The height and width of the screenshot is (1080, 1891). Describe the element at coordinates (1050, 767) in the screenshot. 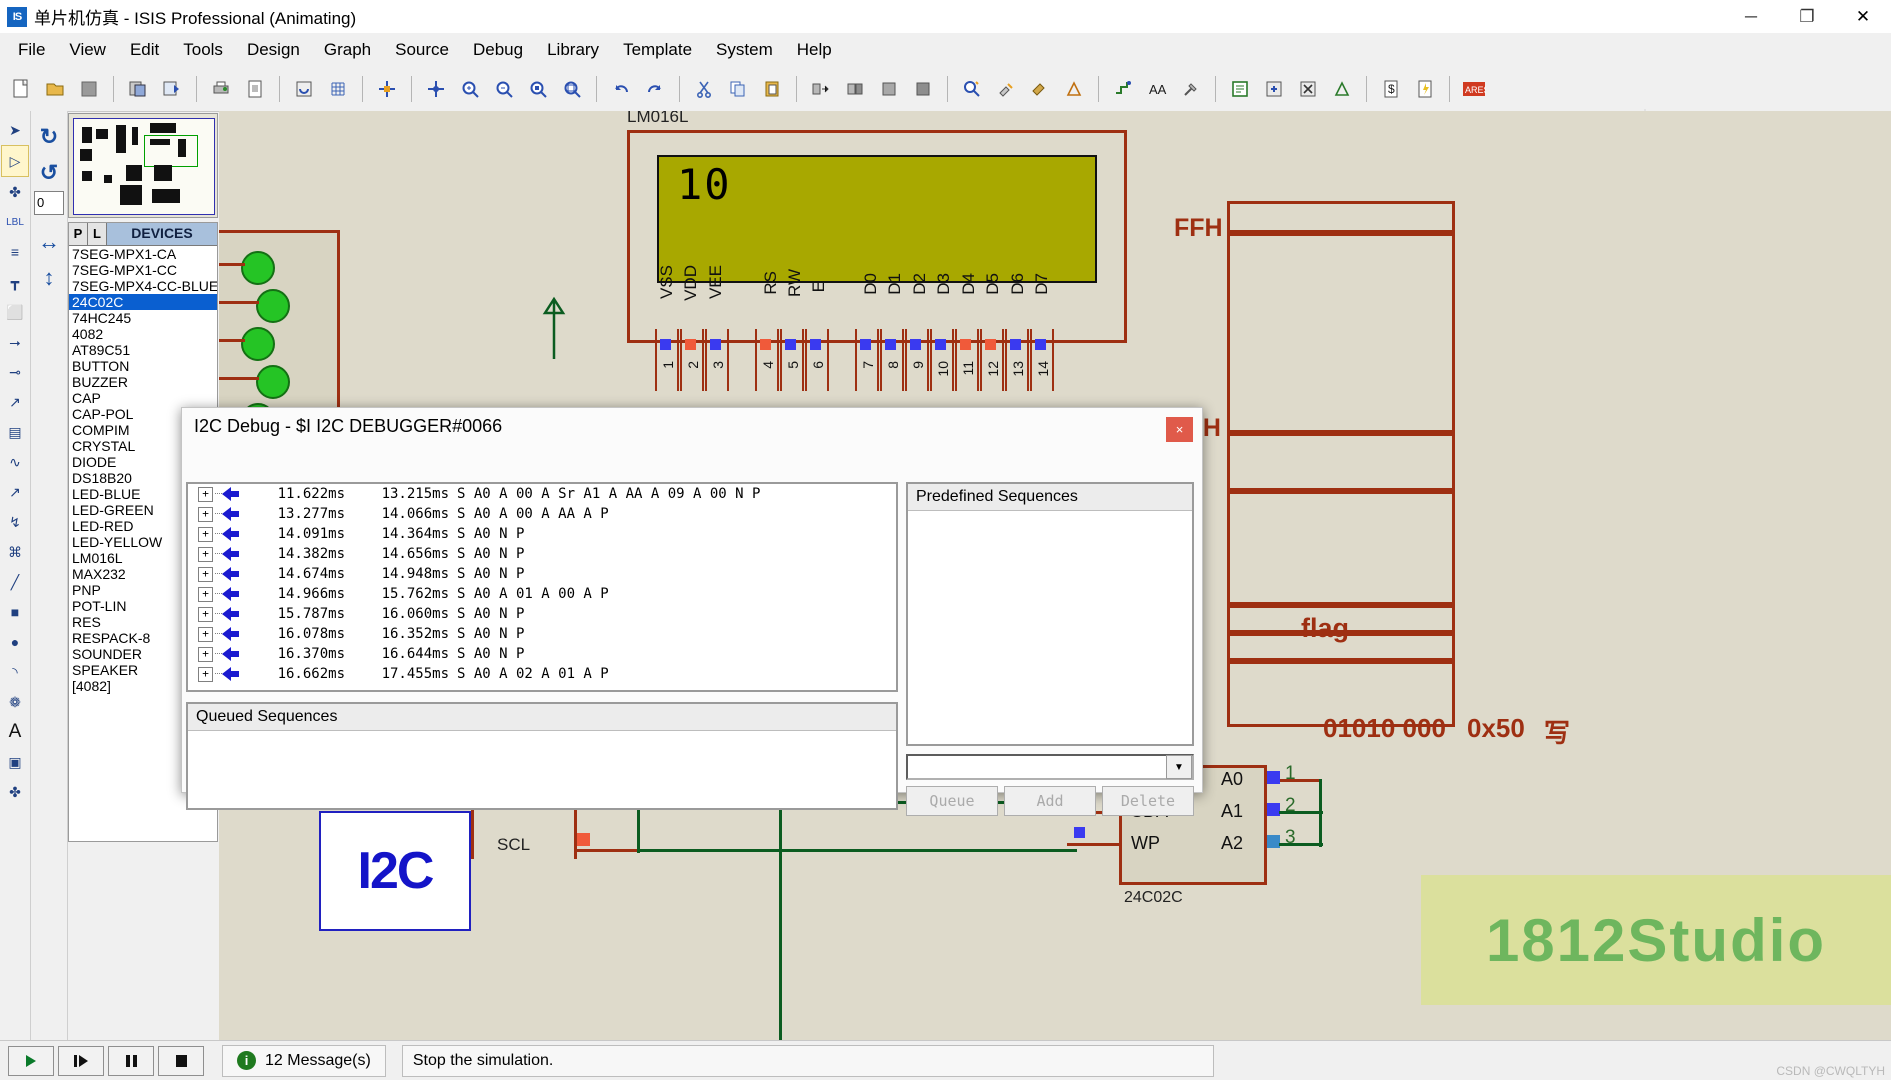

I see `sequence-combo: ▼` at that location.